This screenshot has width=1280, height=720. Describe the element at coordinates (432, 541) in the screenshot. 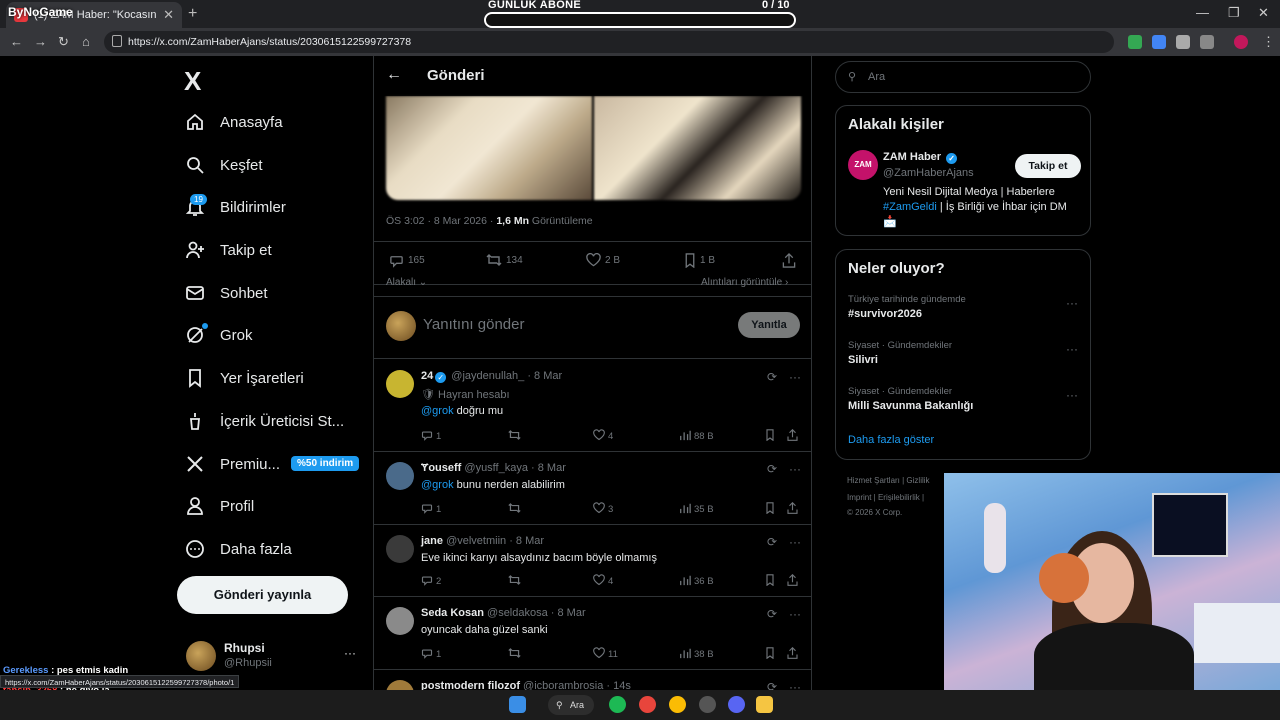

I see `reply-author-name: jane` at that location.